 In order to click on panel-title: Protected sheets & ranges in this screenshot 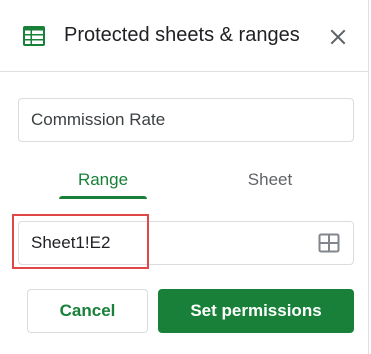, I will do `click(182, 35)`.